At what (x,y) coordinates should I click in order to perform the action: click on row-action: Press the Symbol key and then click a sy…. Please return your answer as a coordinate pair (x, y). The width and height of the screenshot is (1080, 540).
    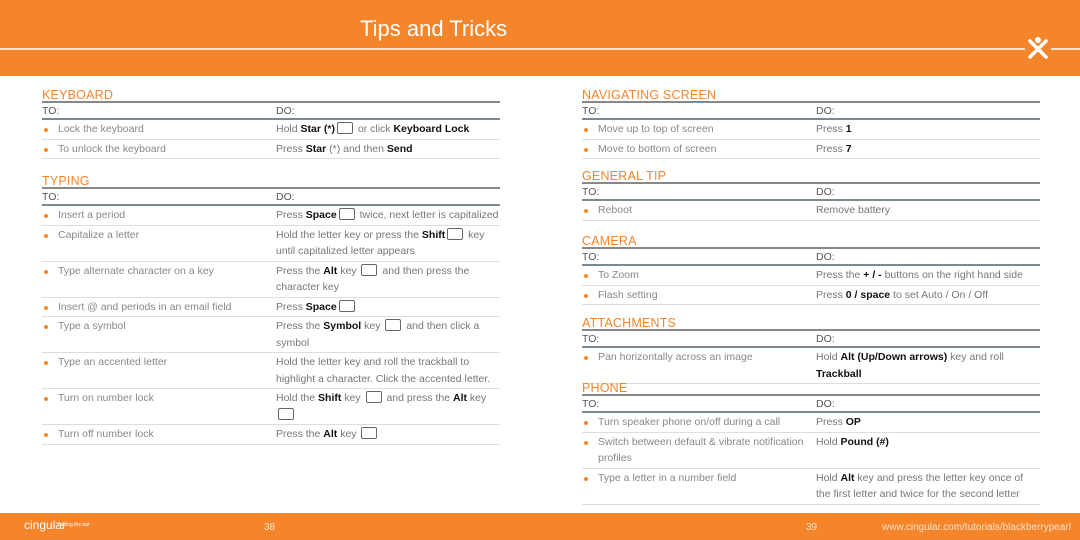
    Looking at the image, I should click on (388, 334).